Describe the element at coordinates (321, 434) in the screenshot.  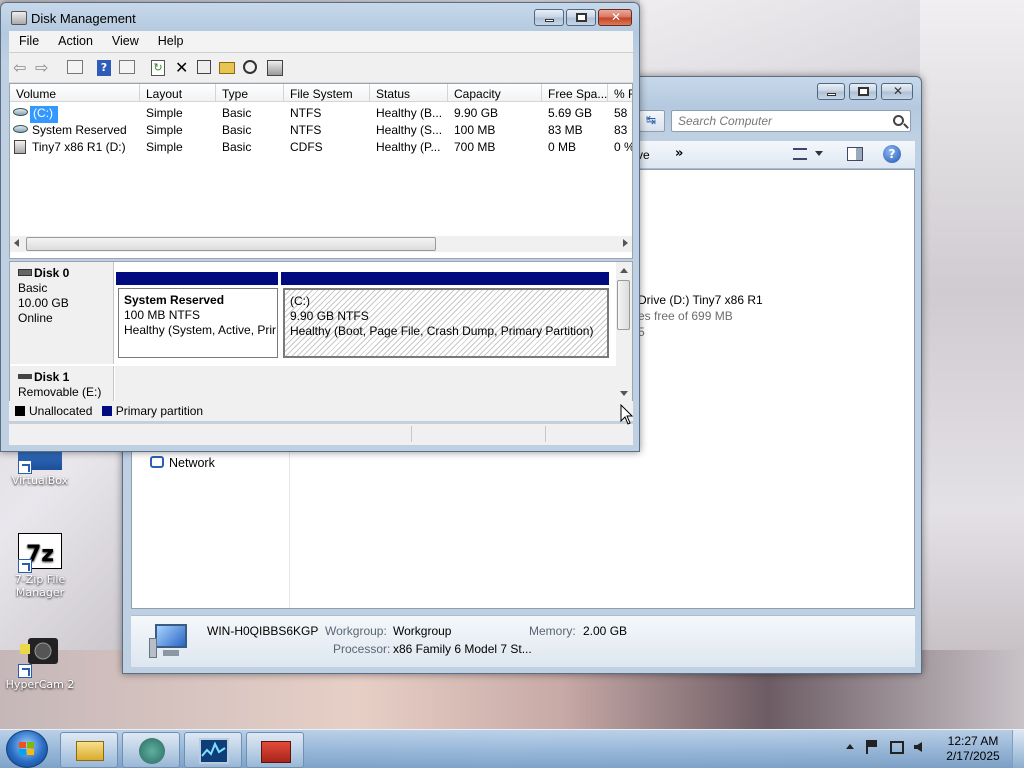
I see `status-bar` at that location.